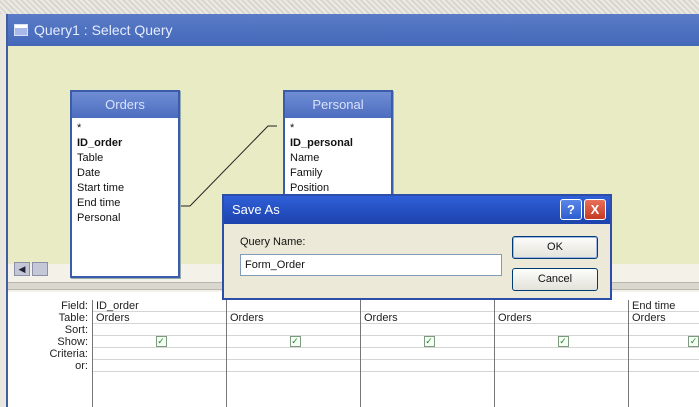  Describe the element at coordinates (125, 203) in the screenshot. I see `field-end-time: End time` at that location.